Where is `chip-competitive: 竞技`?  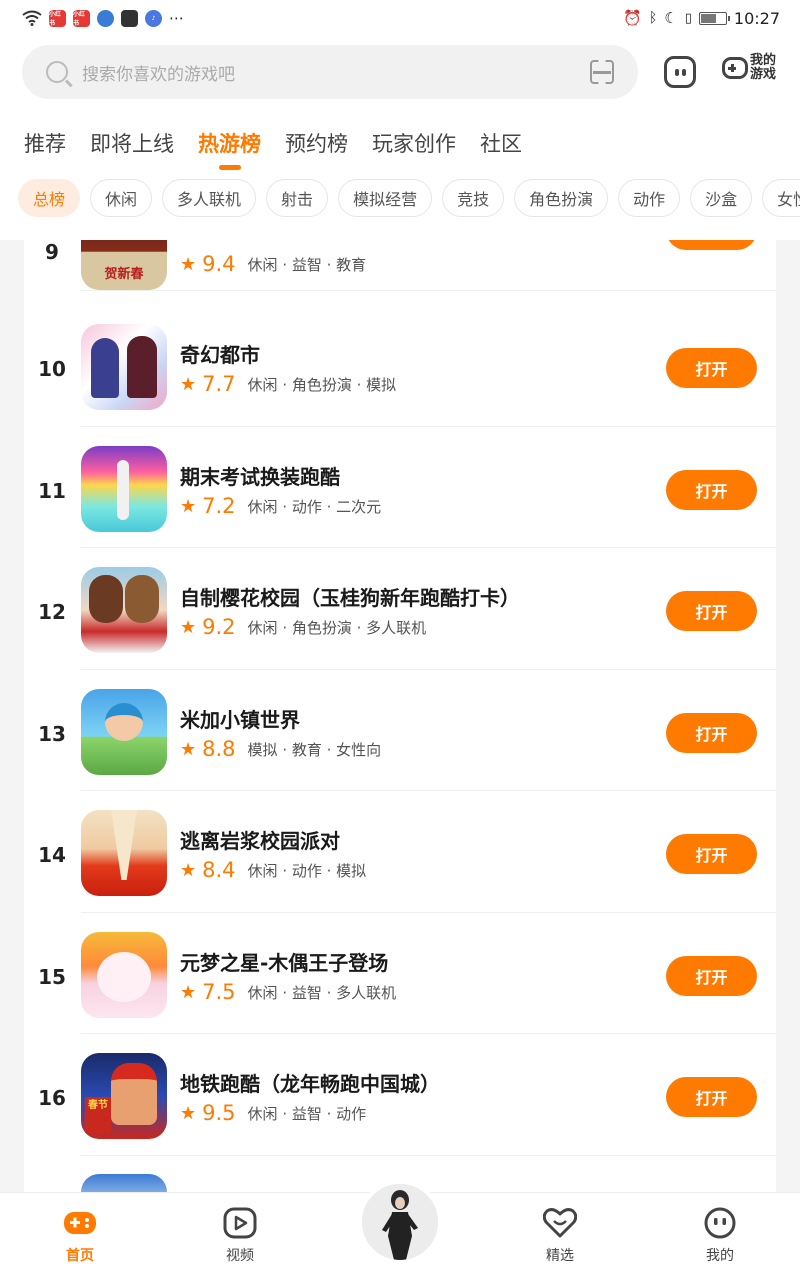 chip-competitive: 竞技 is located at coordinates (473, 198).